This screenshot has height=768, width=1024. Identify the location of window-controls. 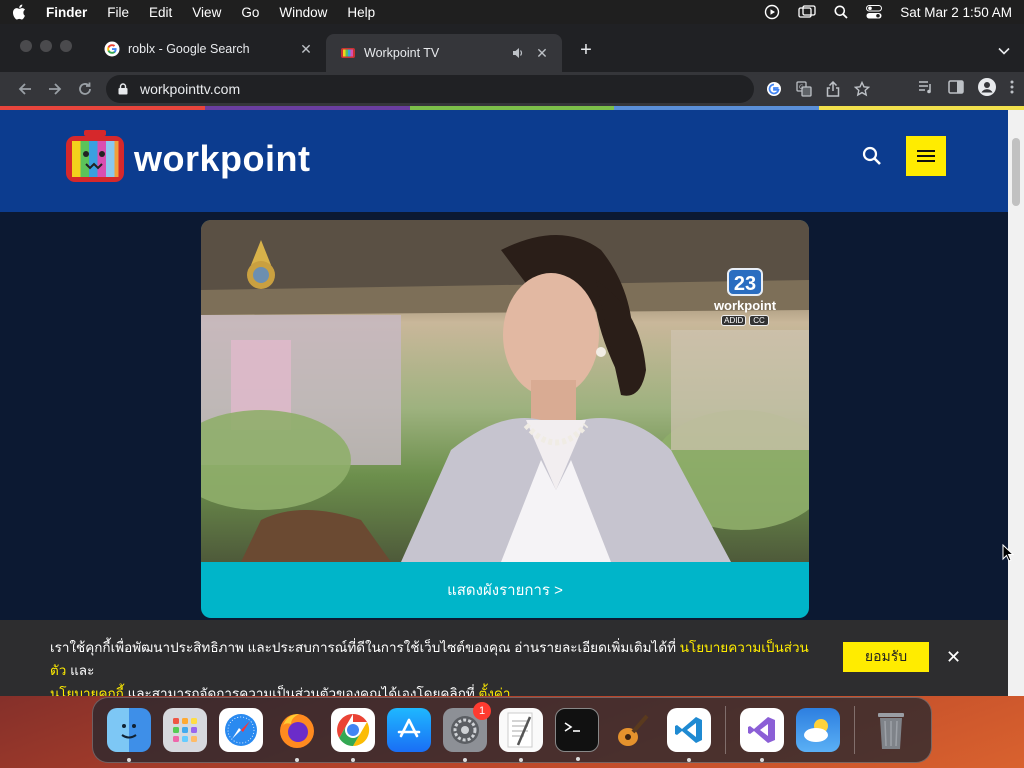
(46, 46).